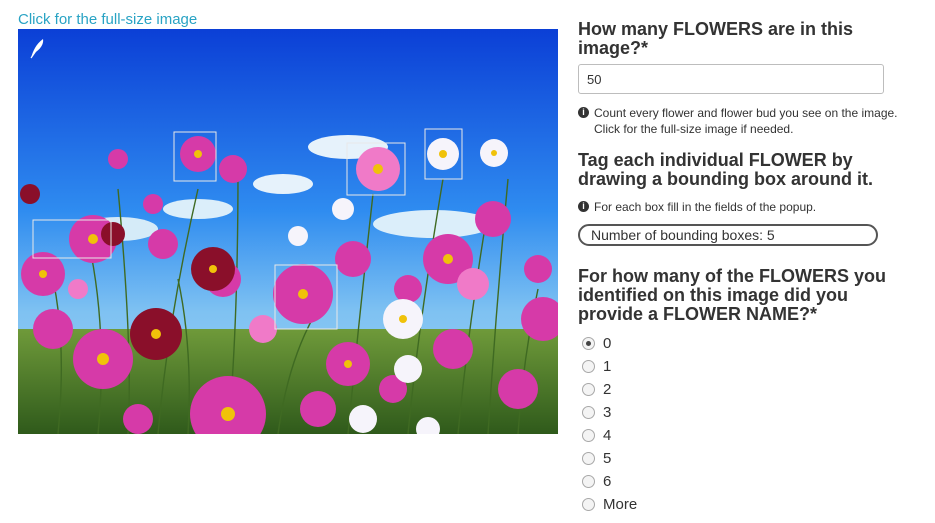 The height and width of the screenshot is (523, 935). I want to click on option-1: 1, so click(738, 366).